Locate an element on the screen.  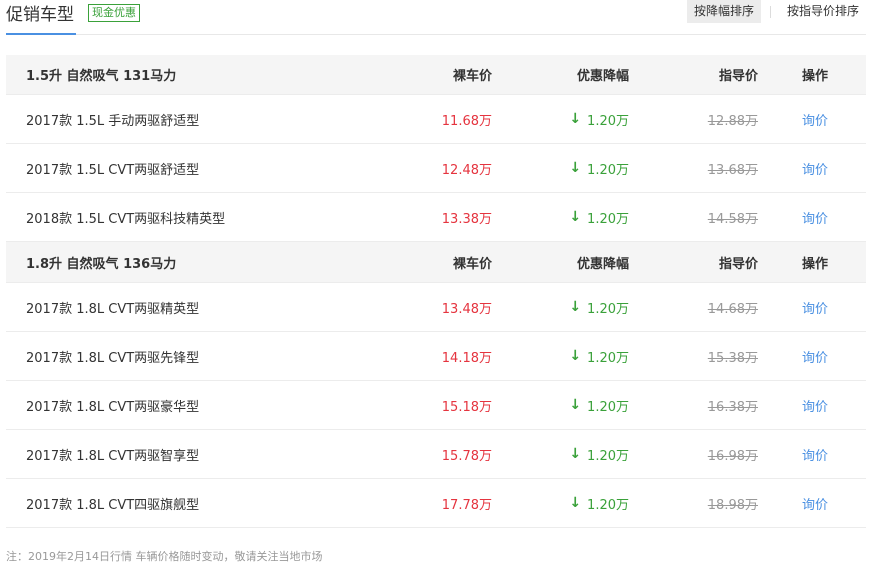
dealer-price: 15.18万 is located at coordinates (466, 407).